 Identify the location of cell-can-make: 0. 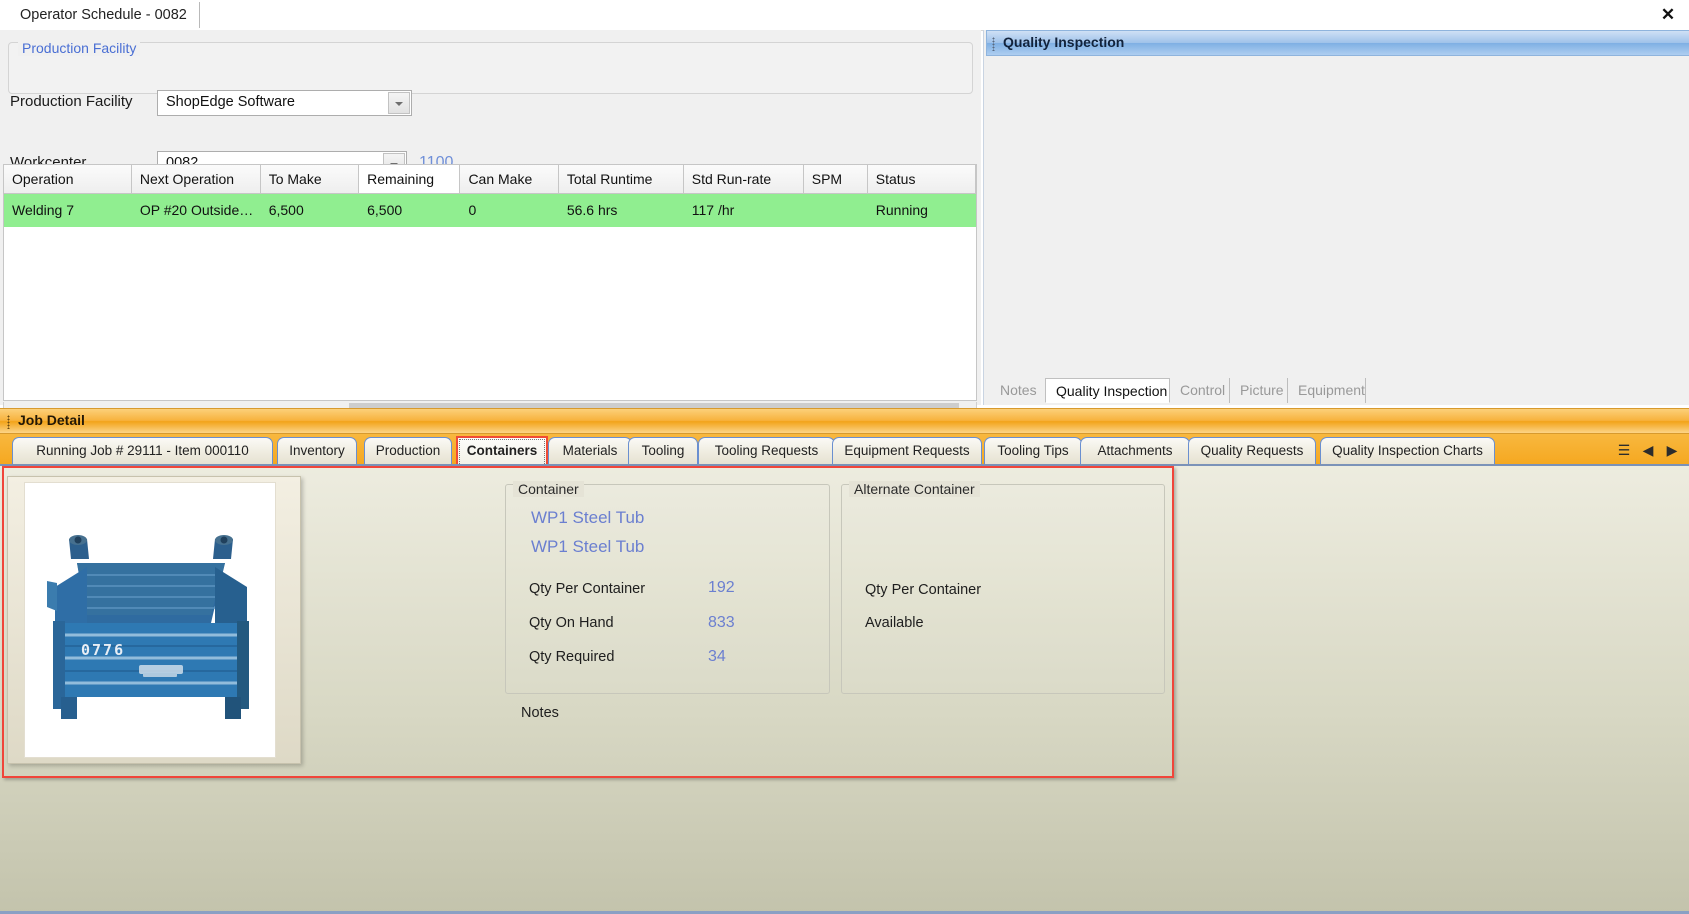
(472, 210).